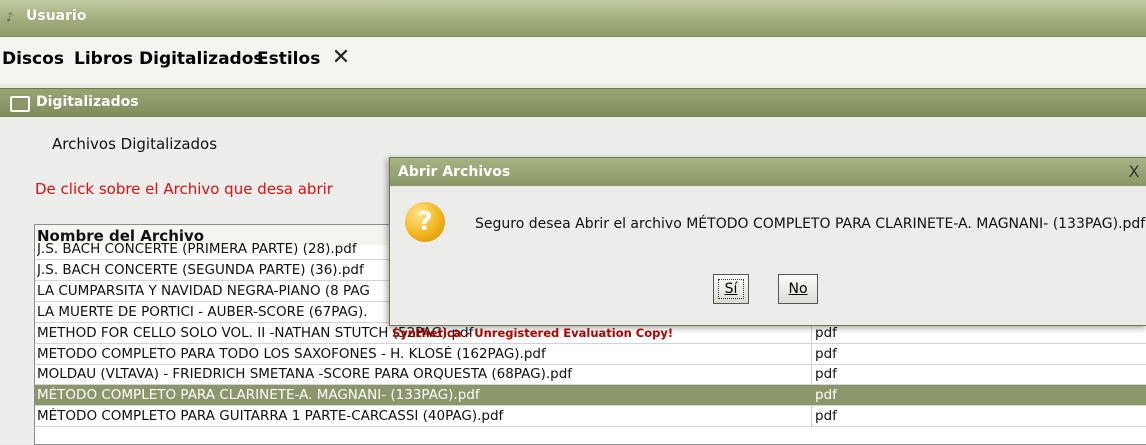  Describe the element at coordinates (768, 172) in the screenshot. I see `dialog-title-bar: Abrir Archivos X` at that location.